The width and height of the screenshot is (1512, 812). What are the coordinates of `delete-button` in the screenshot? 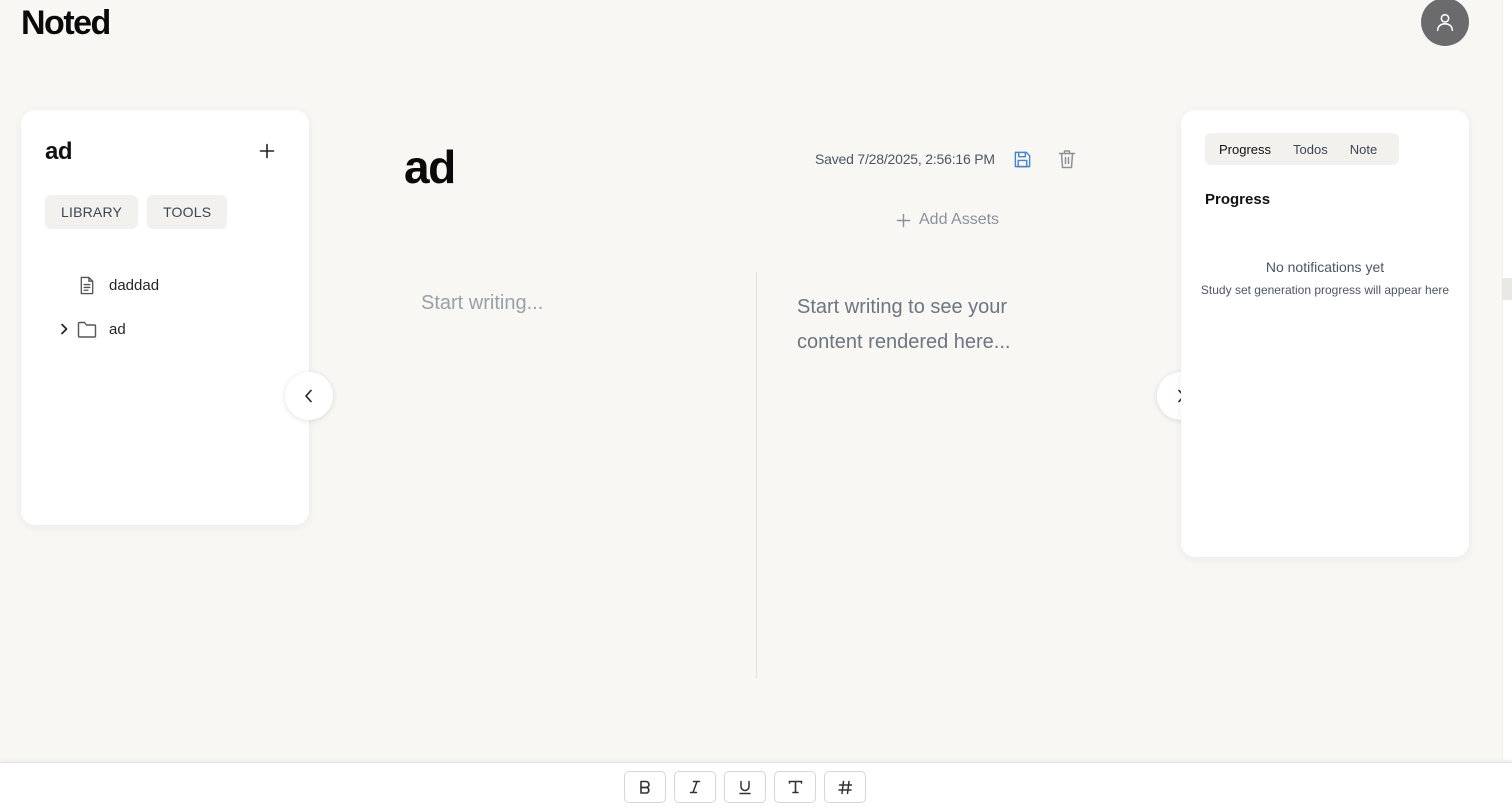 It's located at (1067, 159).